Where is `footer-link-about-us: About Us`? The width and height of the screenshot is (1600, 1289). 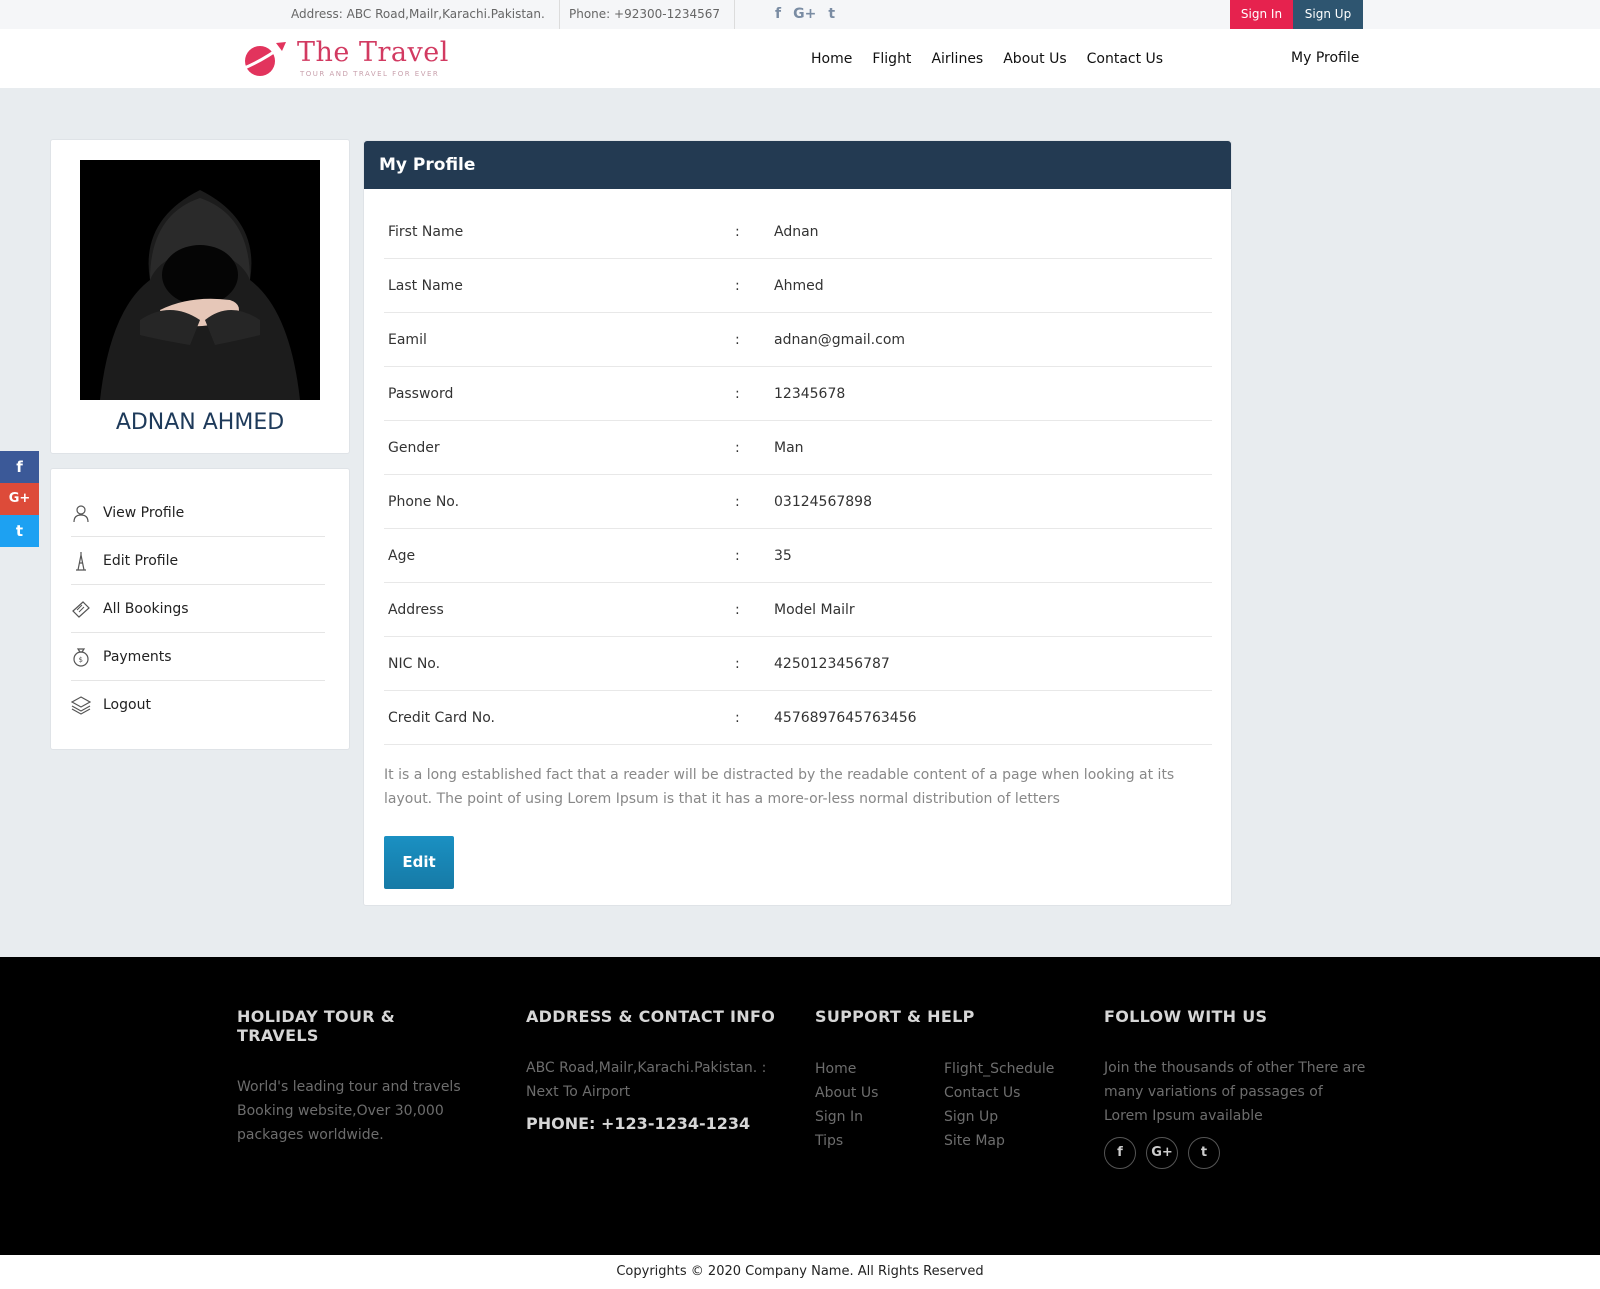
footer-link-about-us: About Us is located at coordinates (846, 1093).